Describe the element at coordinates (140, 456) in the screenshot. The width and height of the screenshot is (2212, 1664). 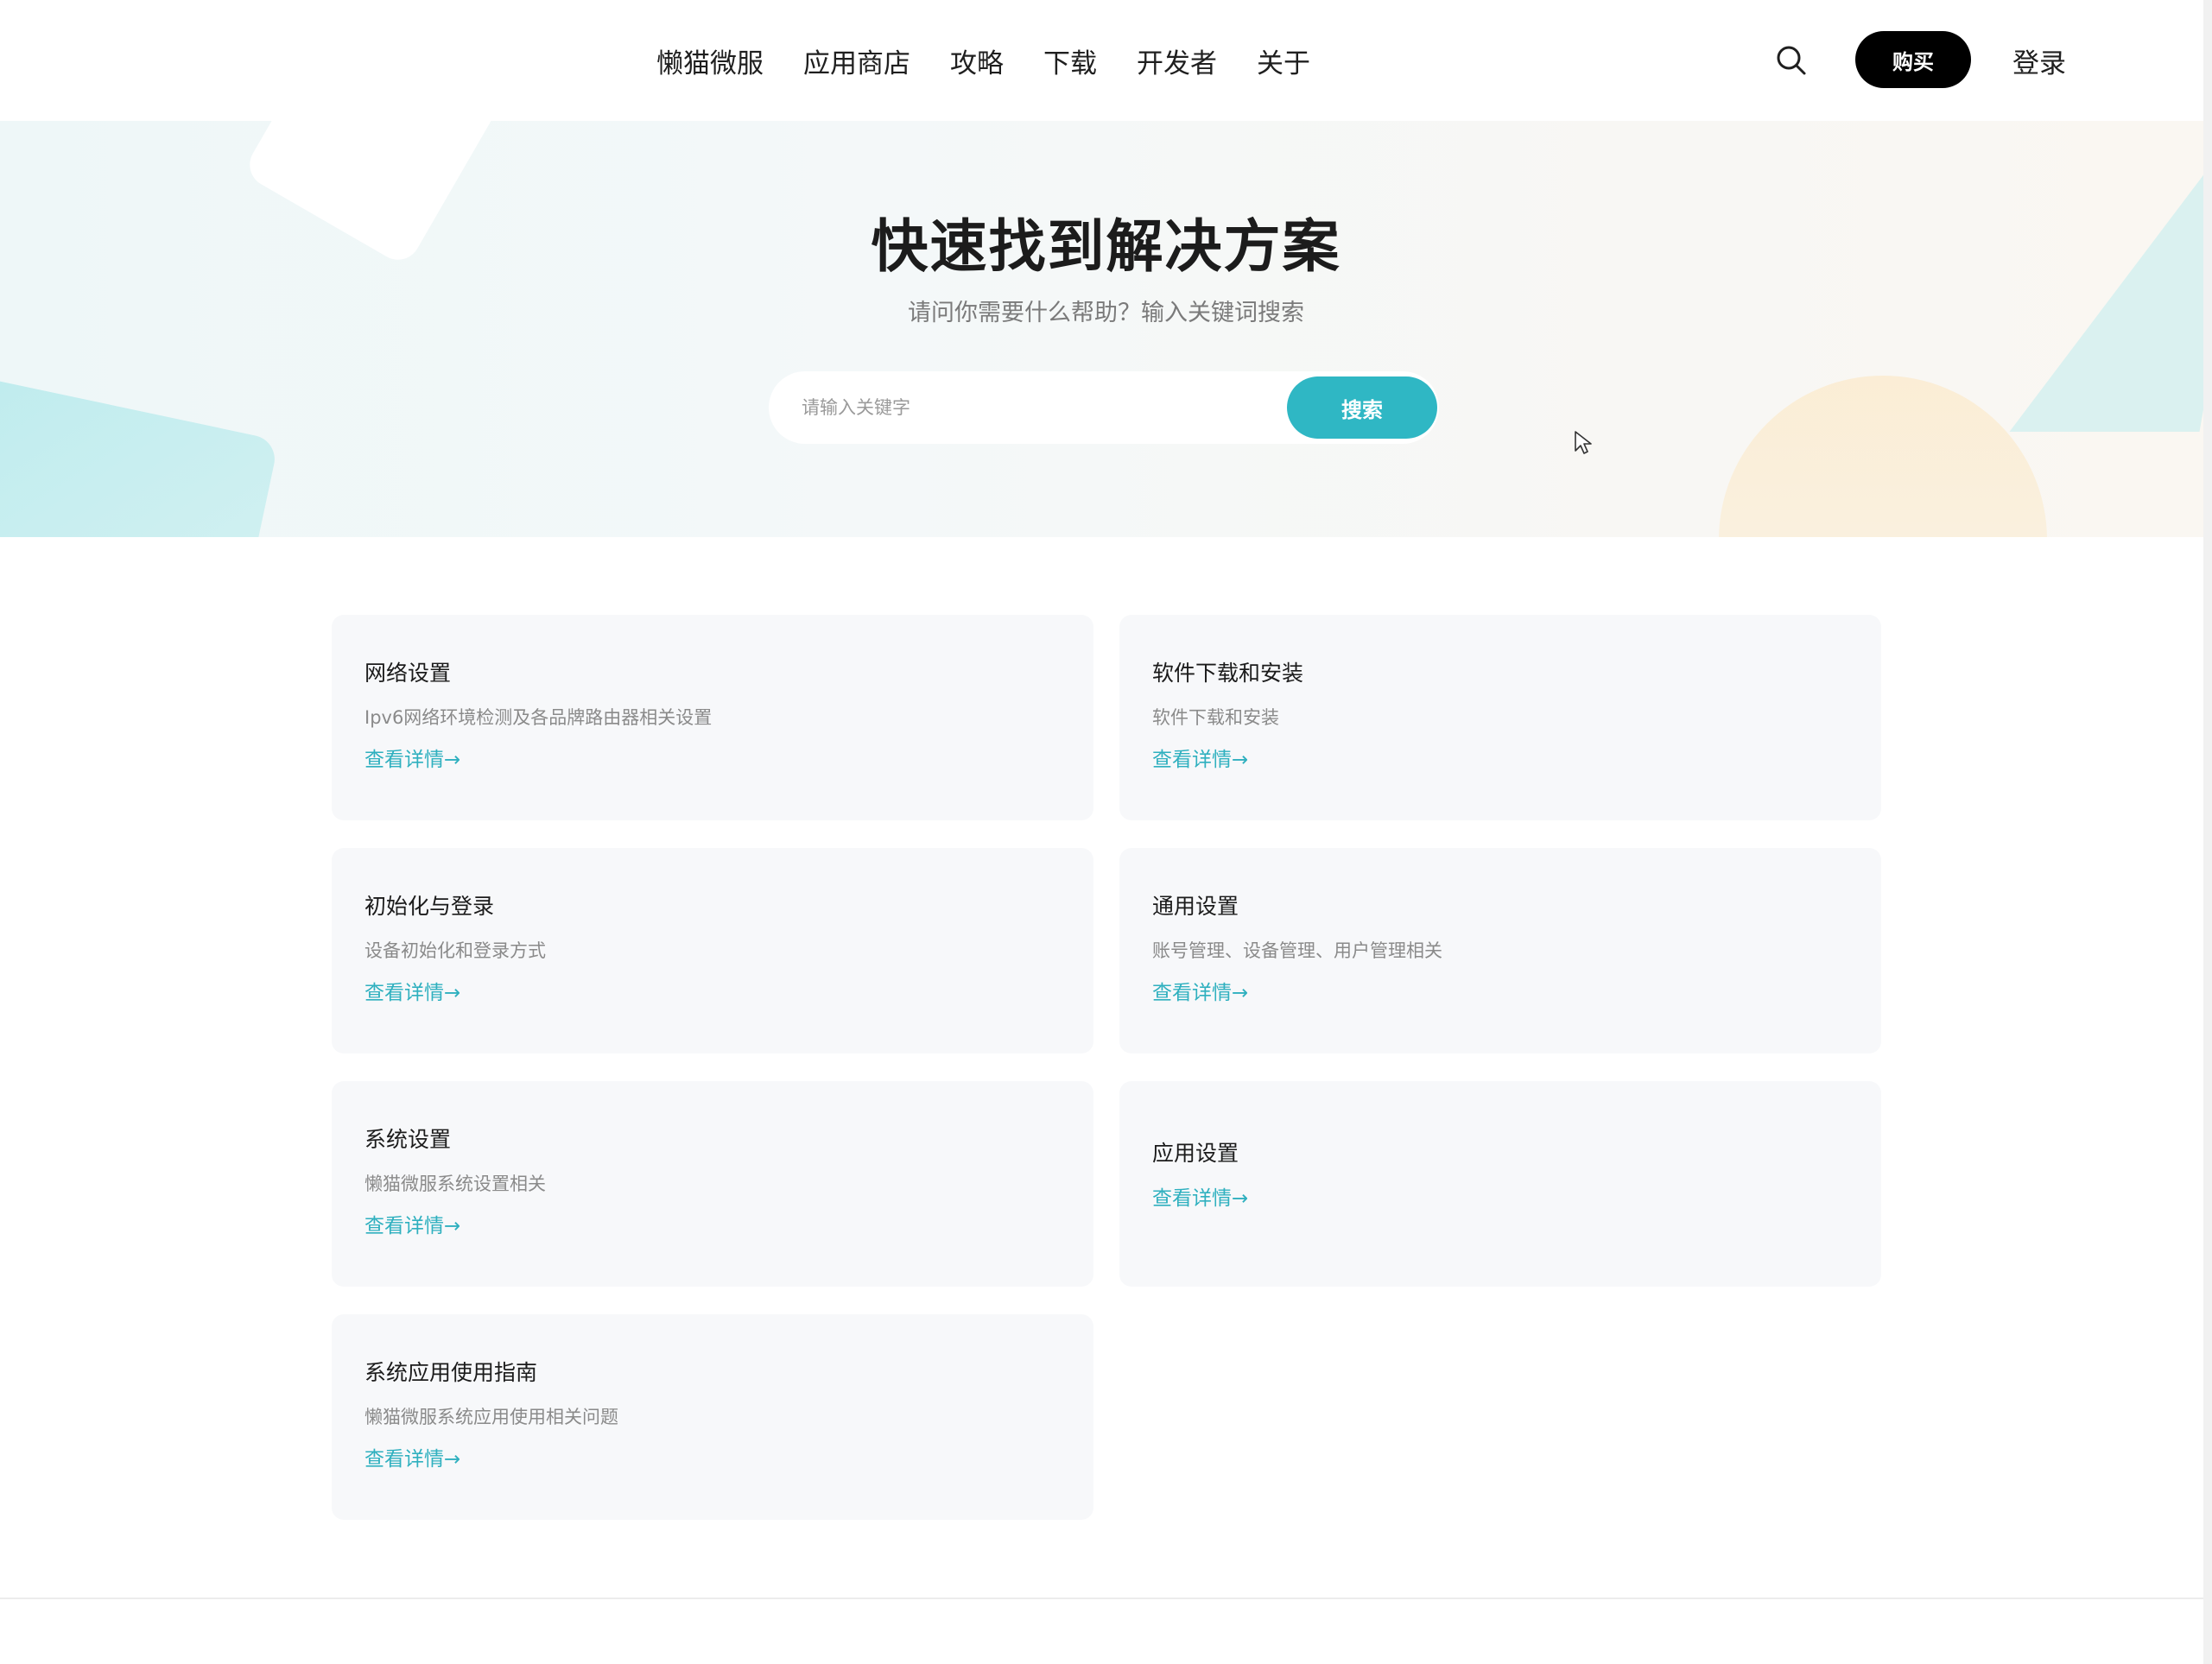
I see `decorative-teal-shape` at that location.